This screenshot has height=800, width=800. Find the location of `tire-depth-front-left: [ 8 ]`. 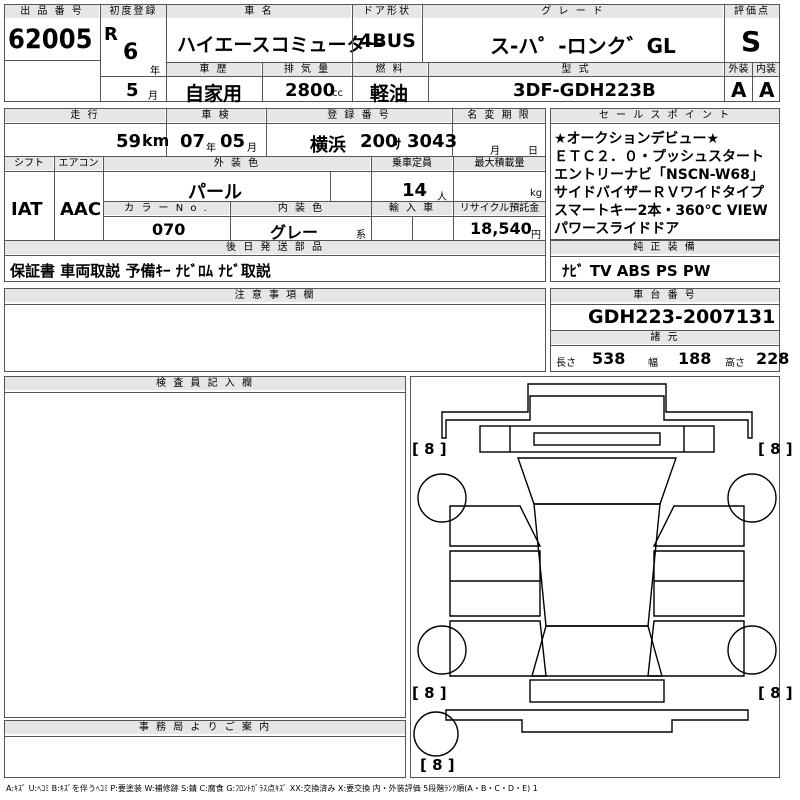

tire-depth-front-left: [ 8 ] is located at coordinates (429, 449).